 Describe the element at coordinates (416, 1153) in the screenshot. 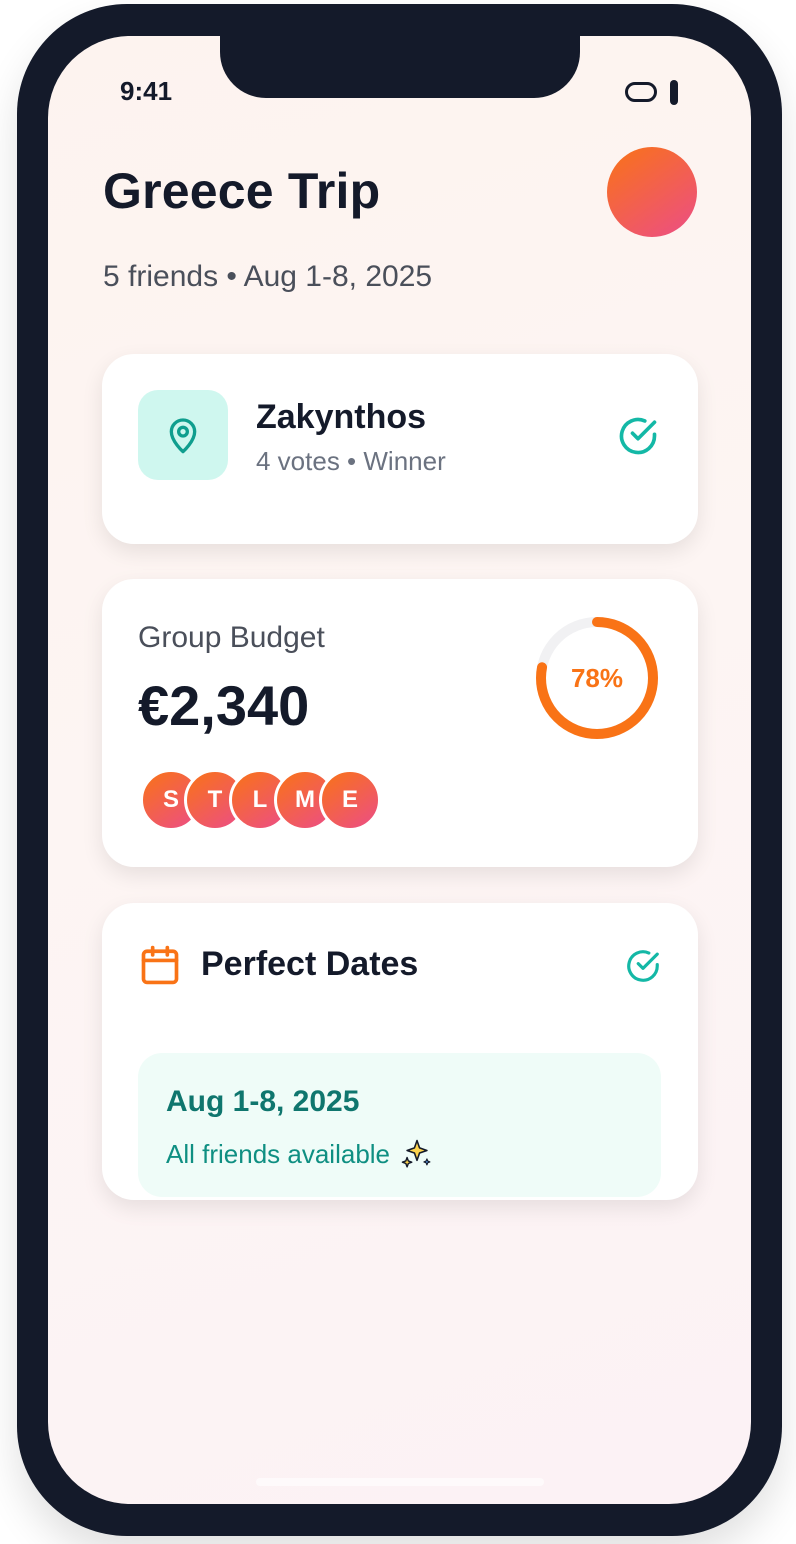

I see `sparkles-icon` at that location.